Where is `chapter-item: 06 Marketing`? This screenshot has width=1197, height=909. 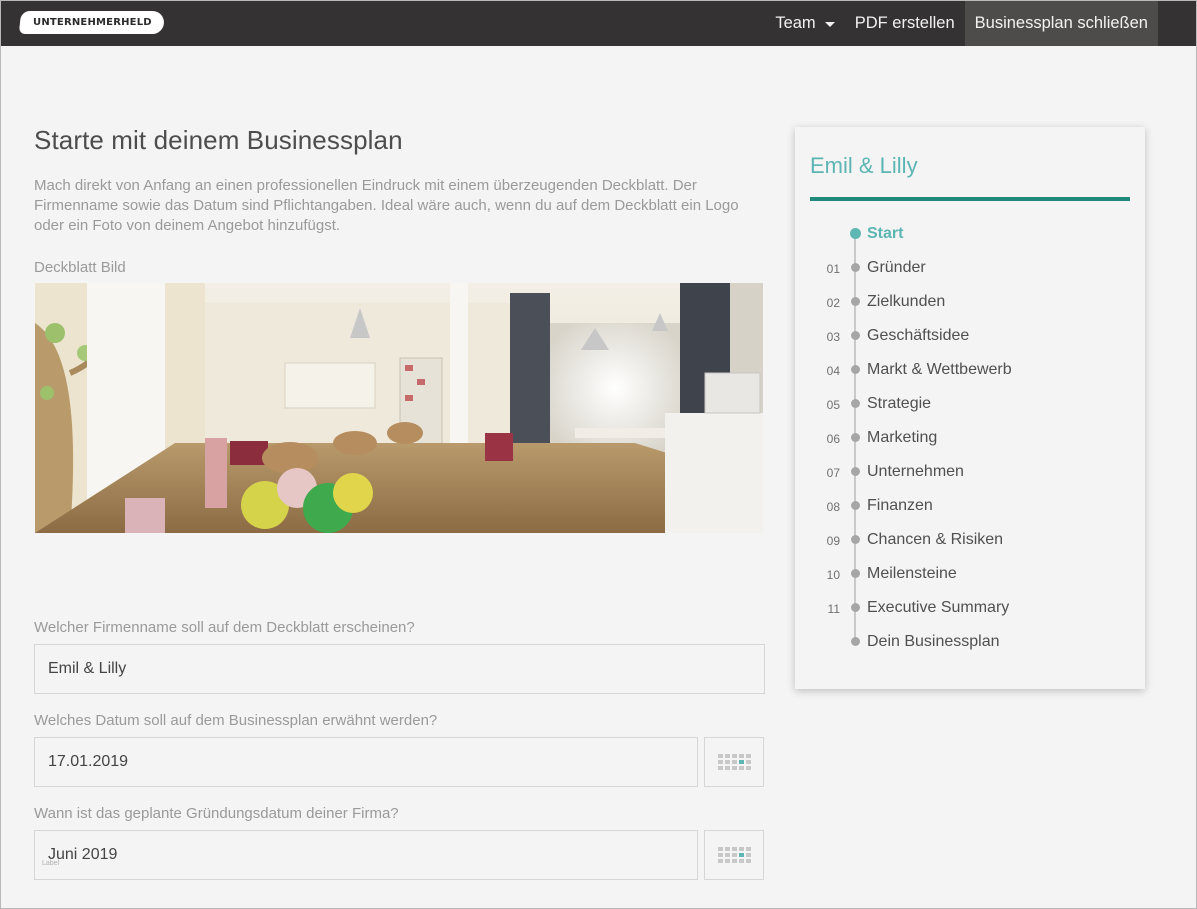 chapter-item: 06 Marketing is located at coordinates (970, 438).